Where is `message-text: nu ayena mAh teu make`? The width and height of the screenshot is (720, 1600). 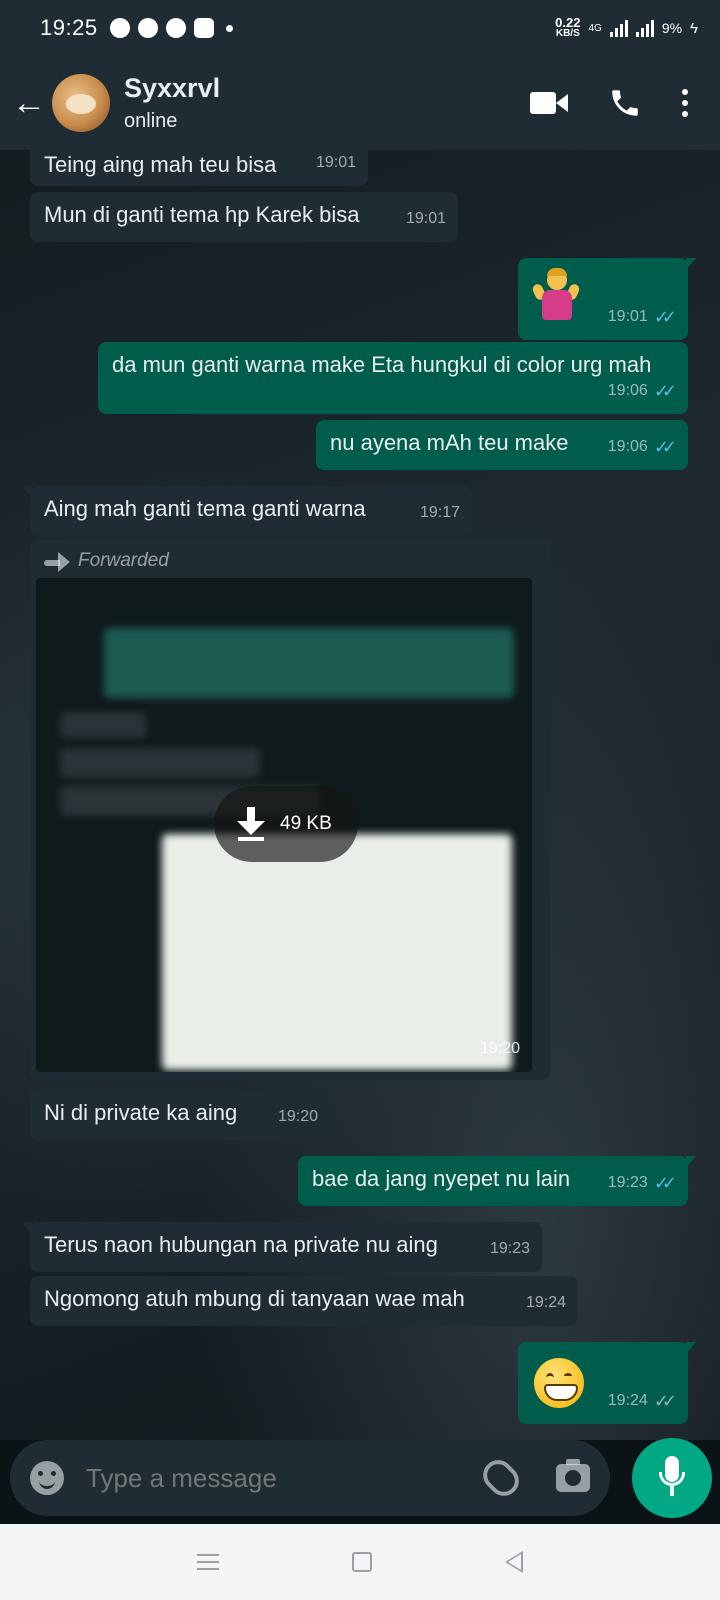
message-text: nu ayena mAh teu make is located at coordinates (449, 442).